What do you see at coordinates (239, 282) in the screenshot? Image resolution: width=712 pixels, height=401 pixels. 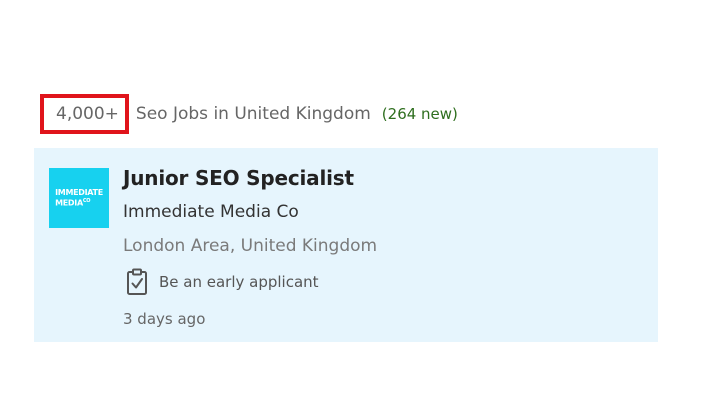 I see `insight-text: Be an early applicant` at bounding box center [239, 282].